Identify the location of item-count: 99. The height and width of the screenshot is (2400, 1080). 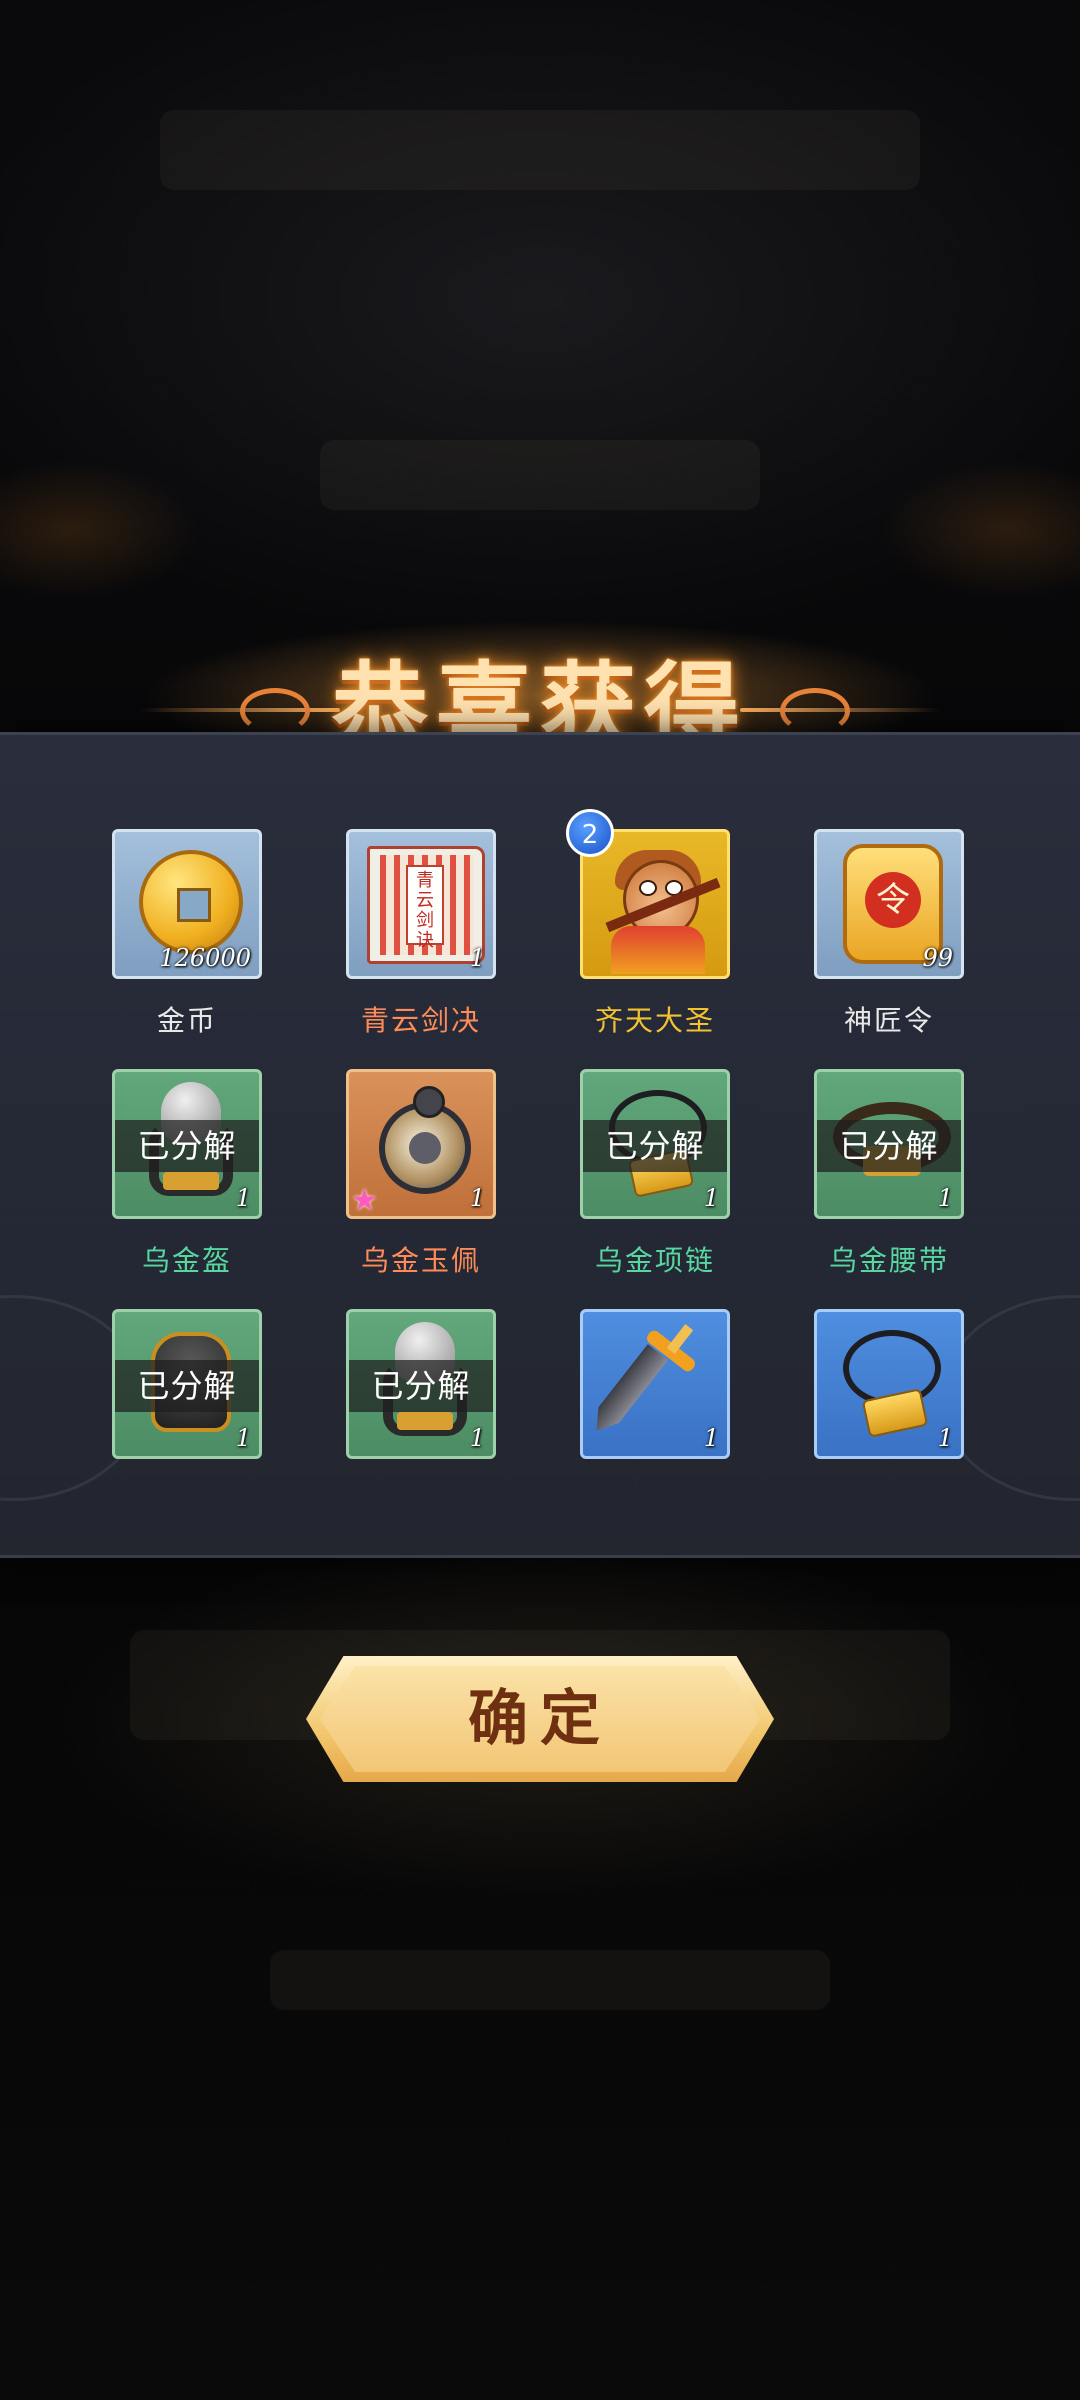
(937, 958).